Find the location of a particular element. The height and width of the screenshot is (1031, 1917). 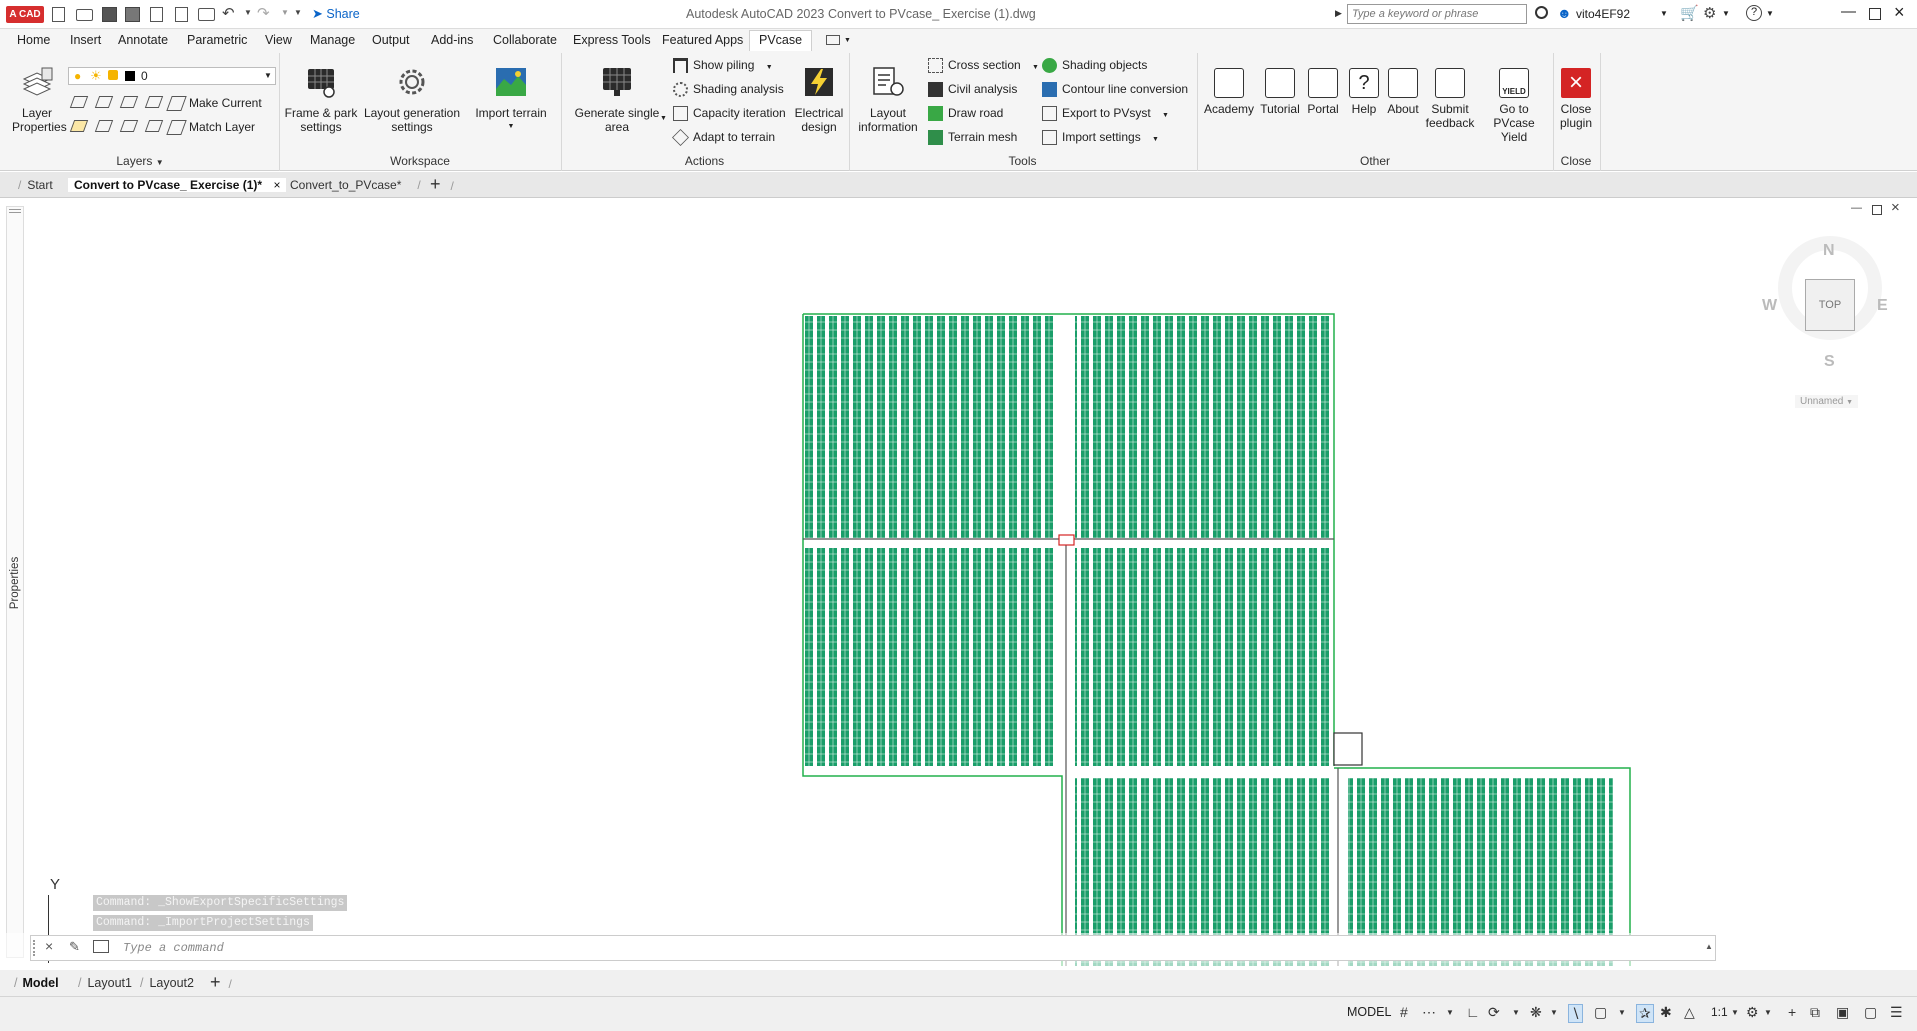

tab-manage: Manage is located at coordinates (332, 40).